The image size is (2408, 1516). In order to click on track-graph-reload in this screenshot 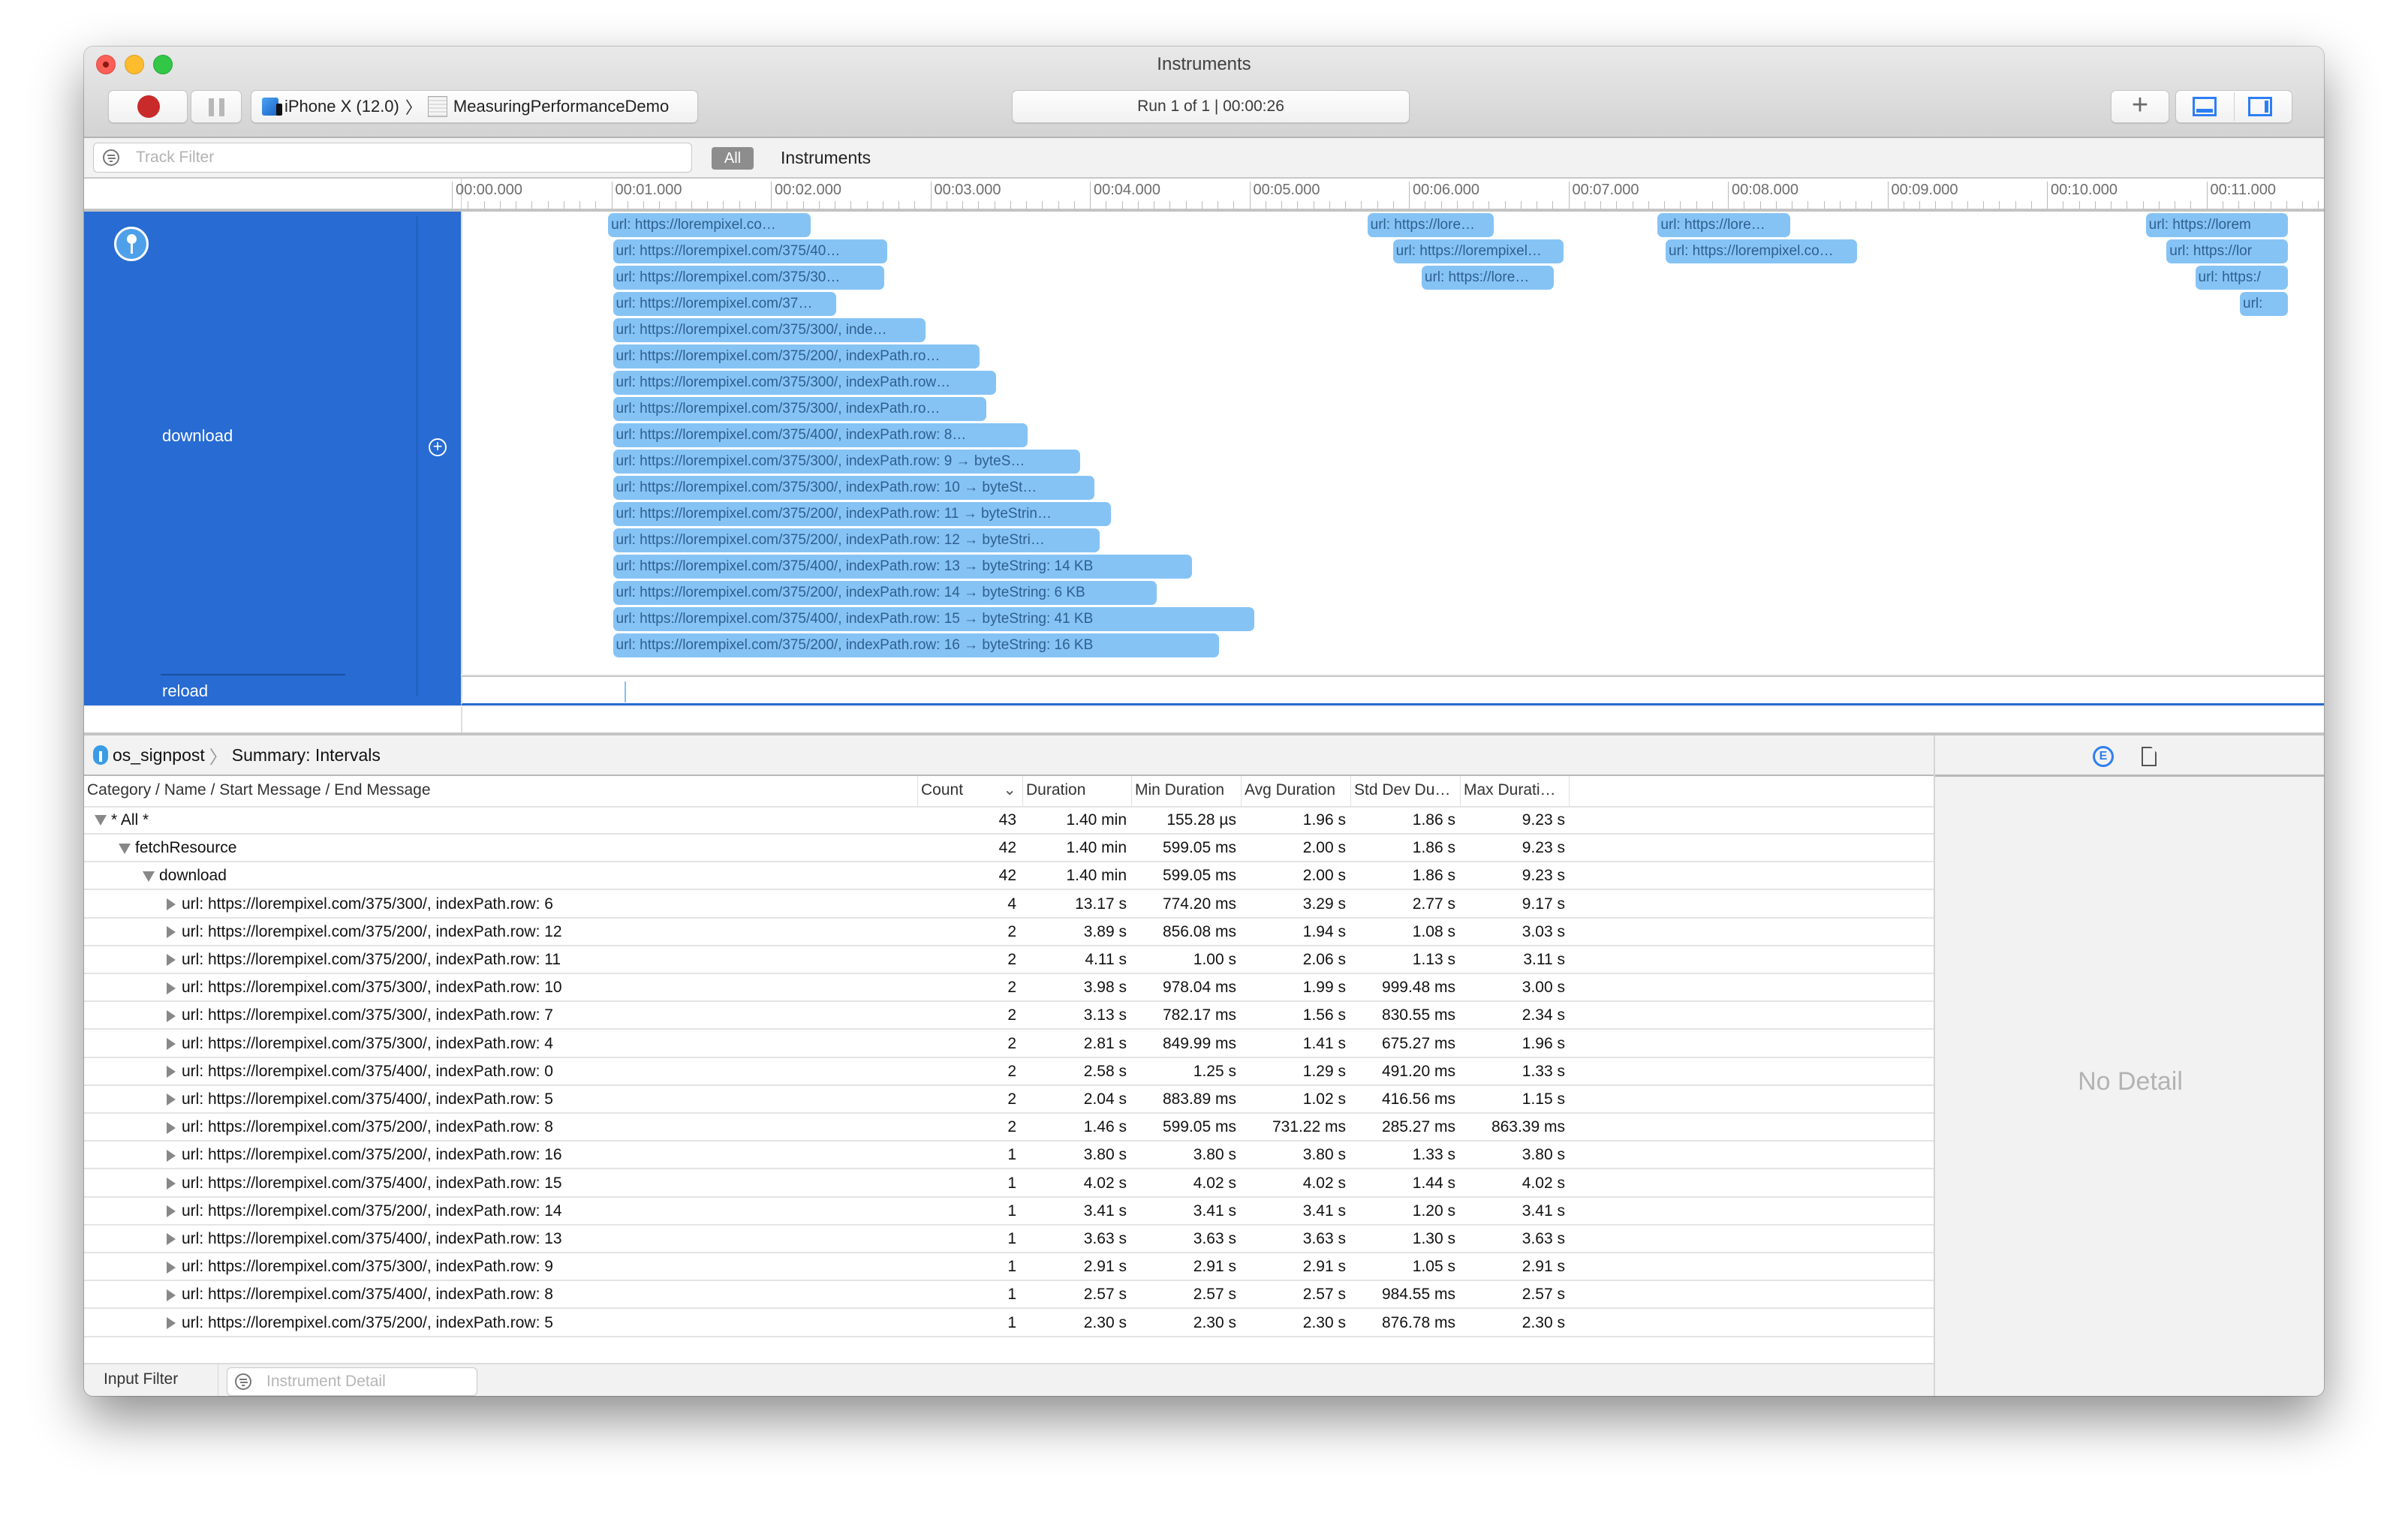, I will do `click(1392, 690)`.